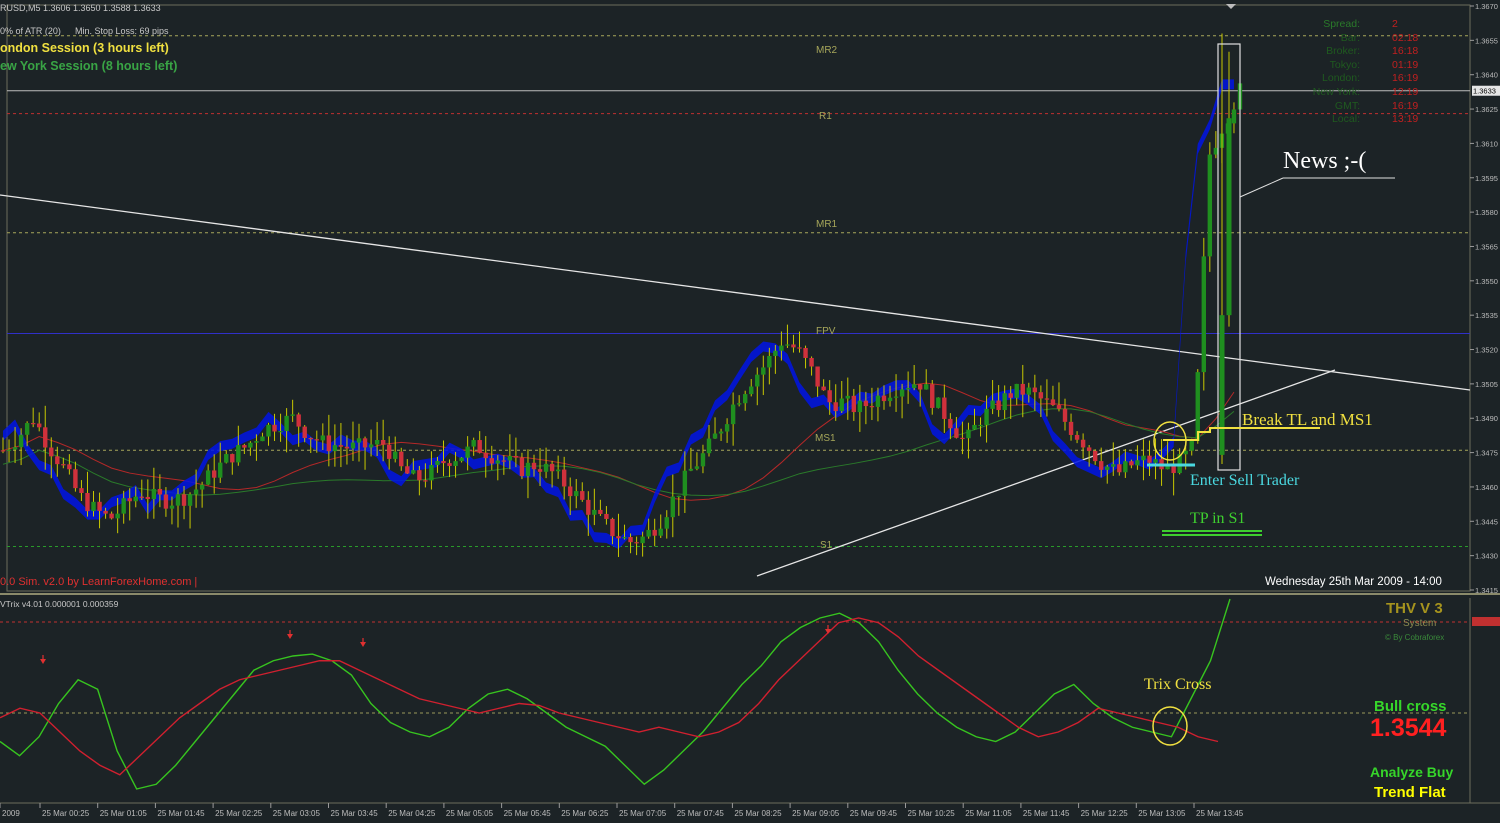 The height and width of the screenshot is (823, 1500). Describe the element at coordinates (1486, 212) in the screenshot. I see `y-tick-label: 1.3580` at that location.